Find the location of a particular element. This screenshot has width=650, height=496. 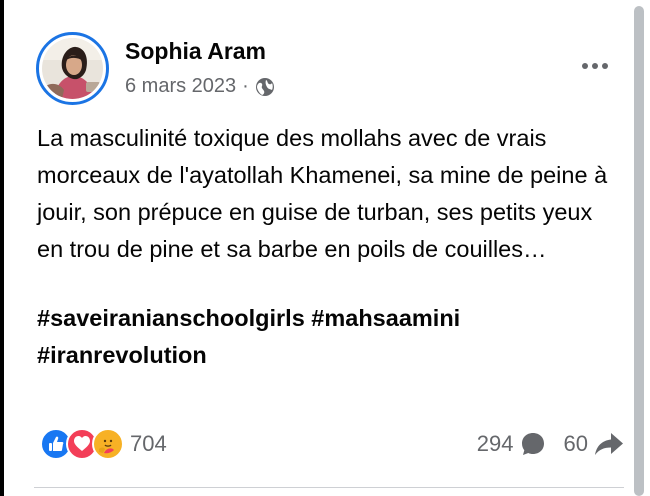

post-meta: 6 mars 2023 · is located at coordinates (200, 86).